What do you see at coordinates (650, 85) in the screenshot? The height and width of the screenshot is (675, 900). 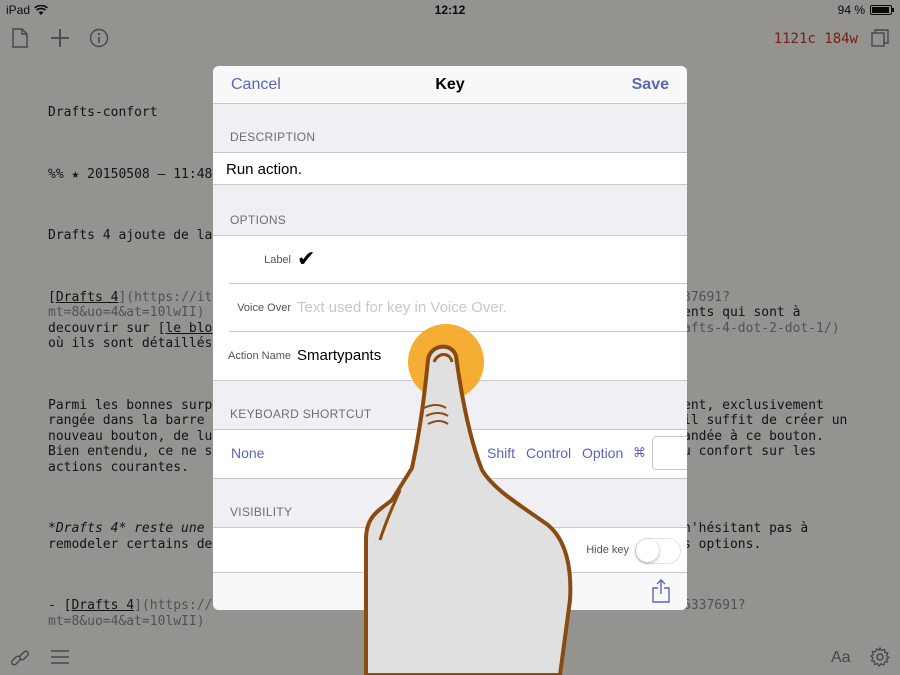 I see `save-button: Save` at bounding box center [650, 85].